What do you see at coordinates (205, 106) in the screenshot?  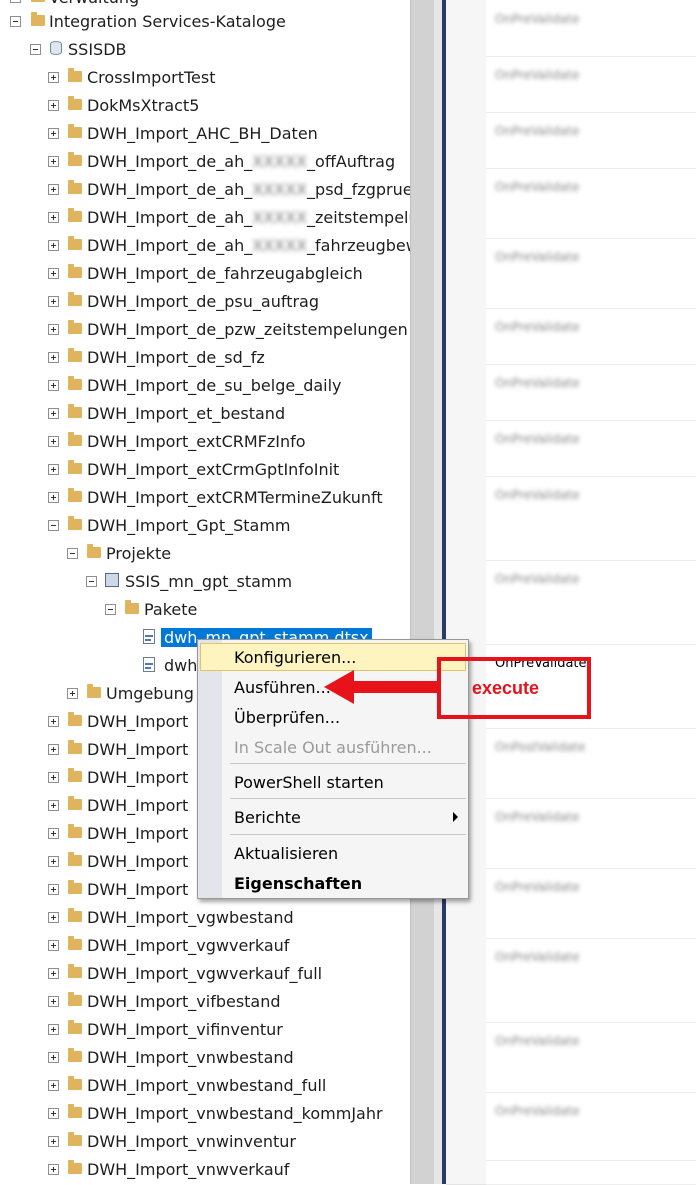 I see `tree-node-folder: DokMsXtract5` at bounding box center [205, 106].